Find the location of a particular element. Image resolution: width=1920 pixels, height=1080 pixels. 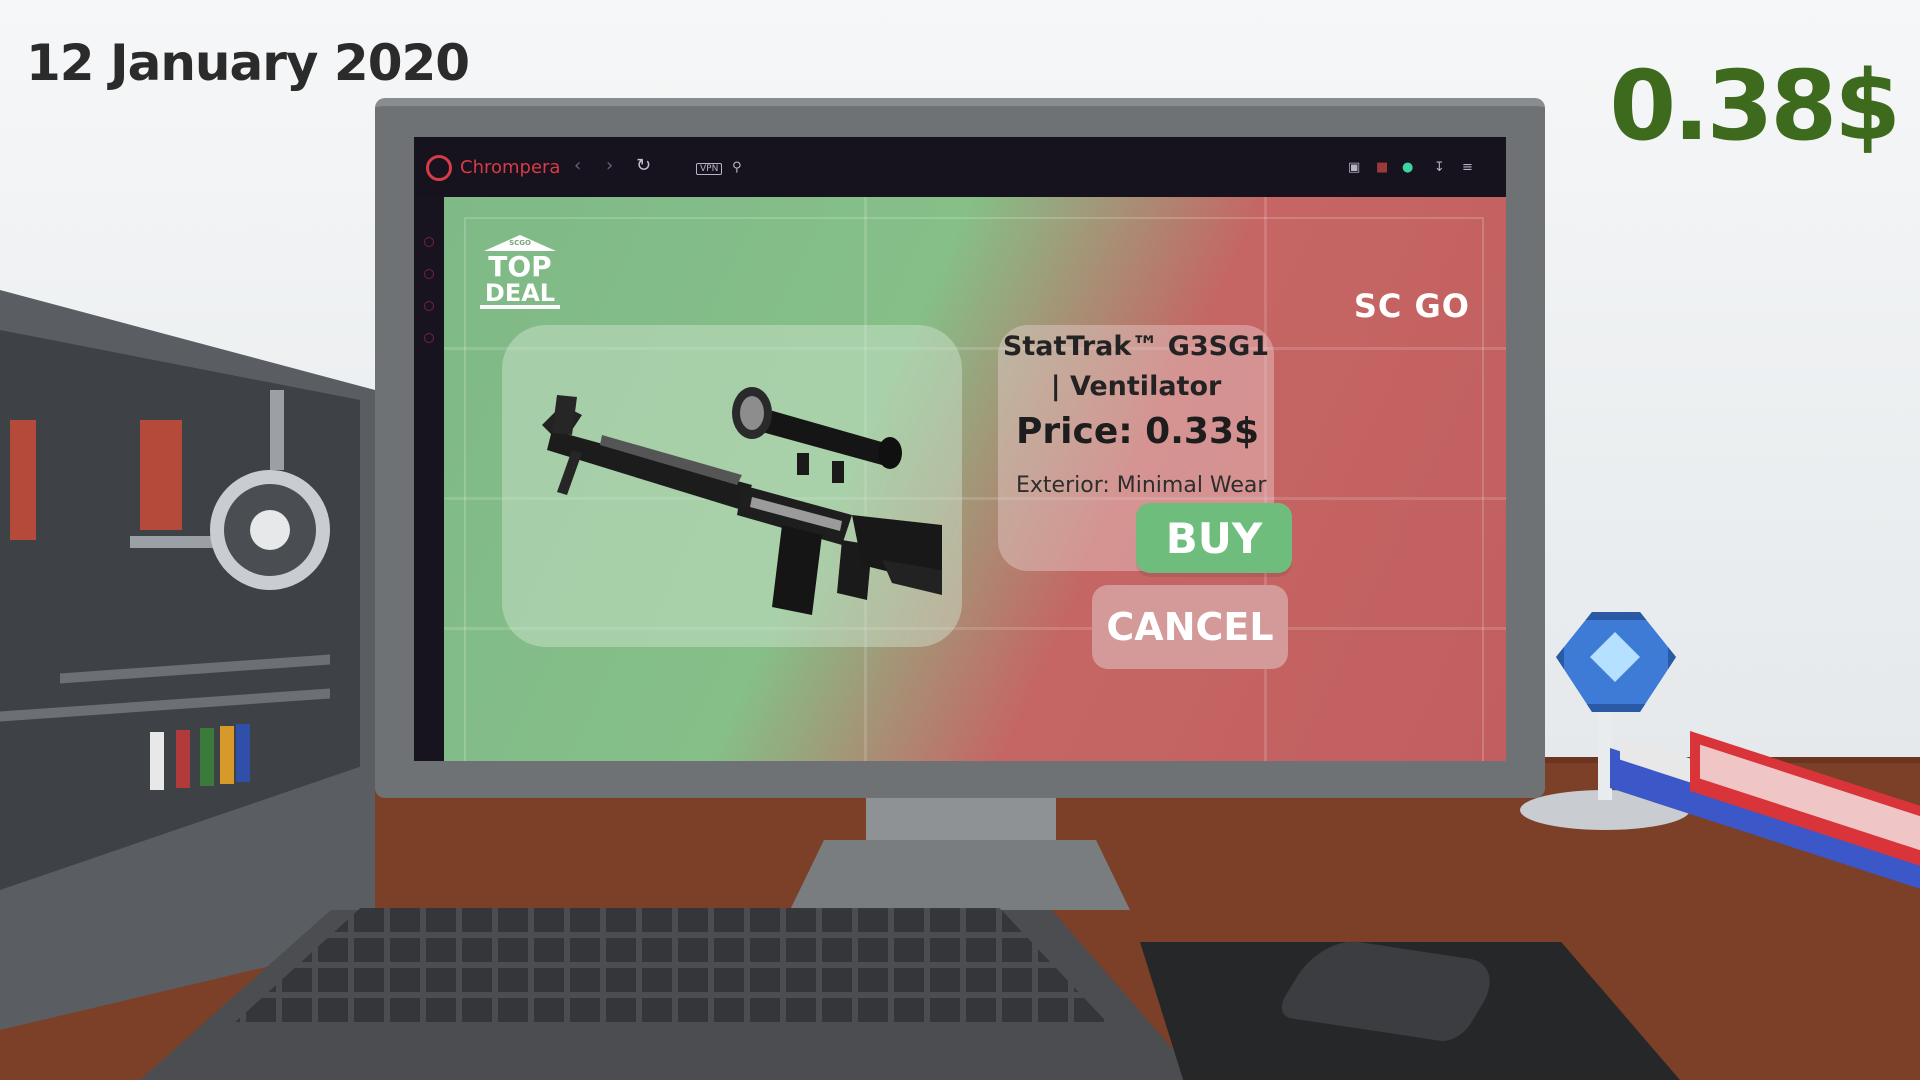

reload-icon: ↻ is located at coordinates (643, 165).